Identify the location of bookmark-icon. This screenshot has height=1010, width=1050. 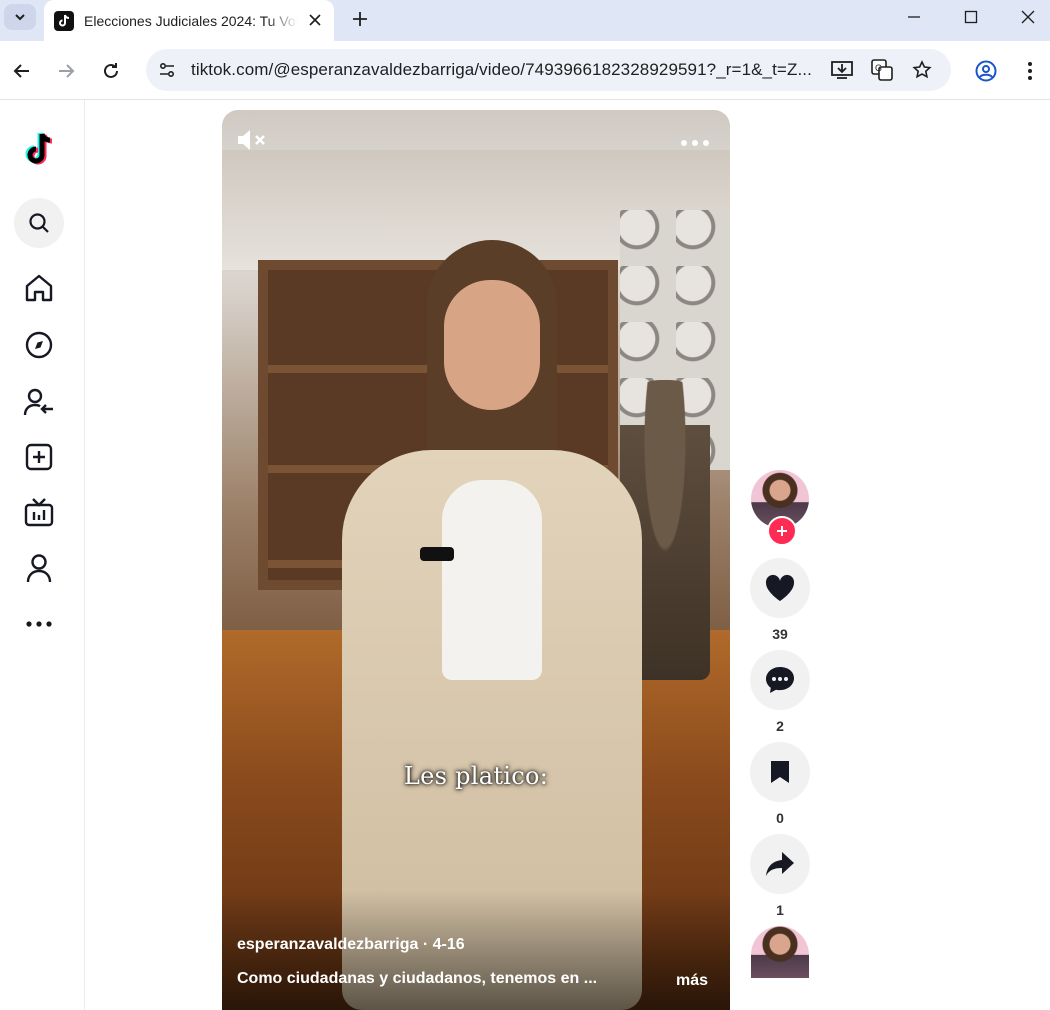
(780, 772).